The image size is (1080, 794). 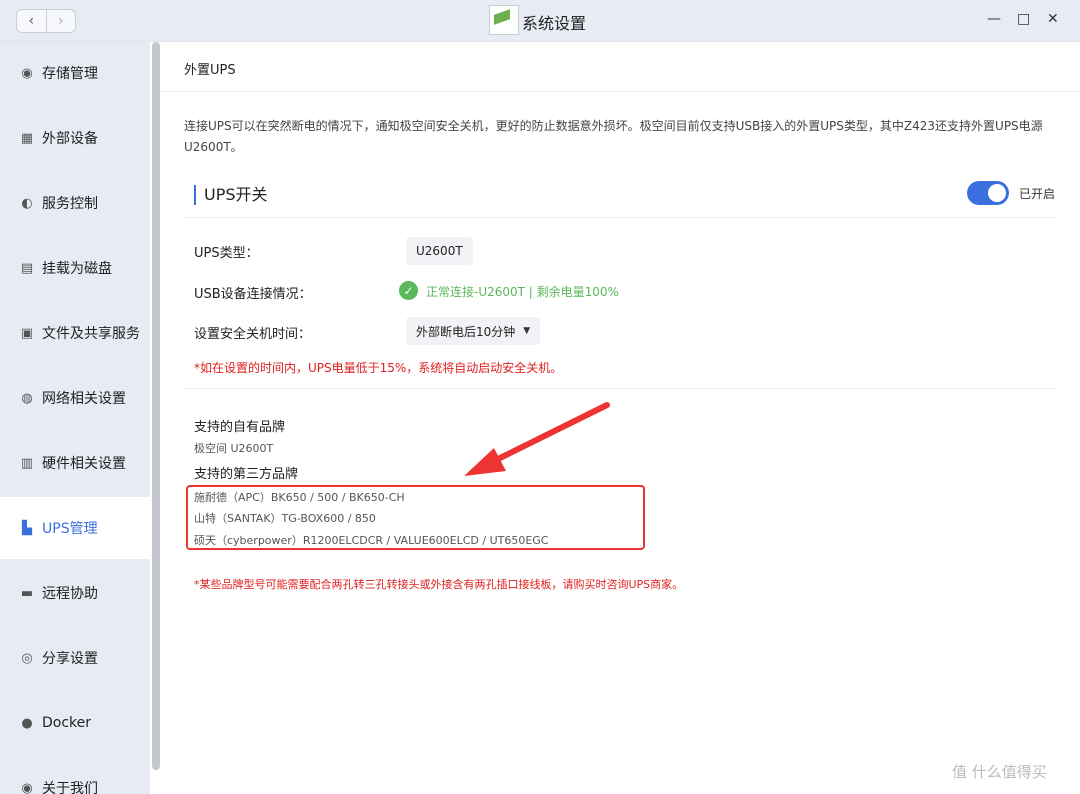 What do you see at coordinates (999, 772) in the screenshot?
I see `watermark: 值 什么值得买` at bounding box center [999, 772].